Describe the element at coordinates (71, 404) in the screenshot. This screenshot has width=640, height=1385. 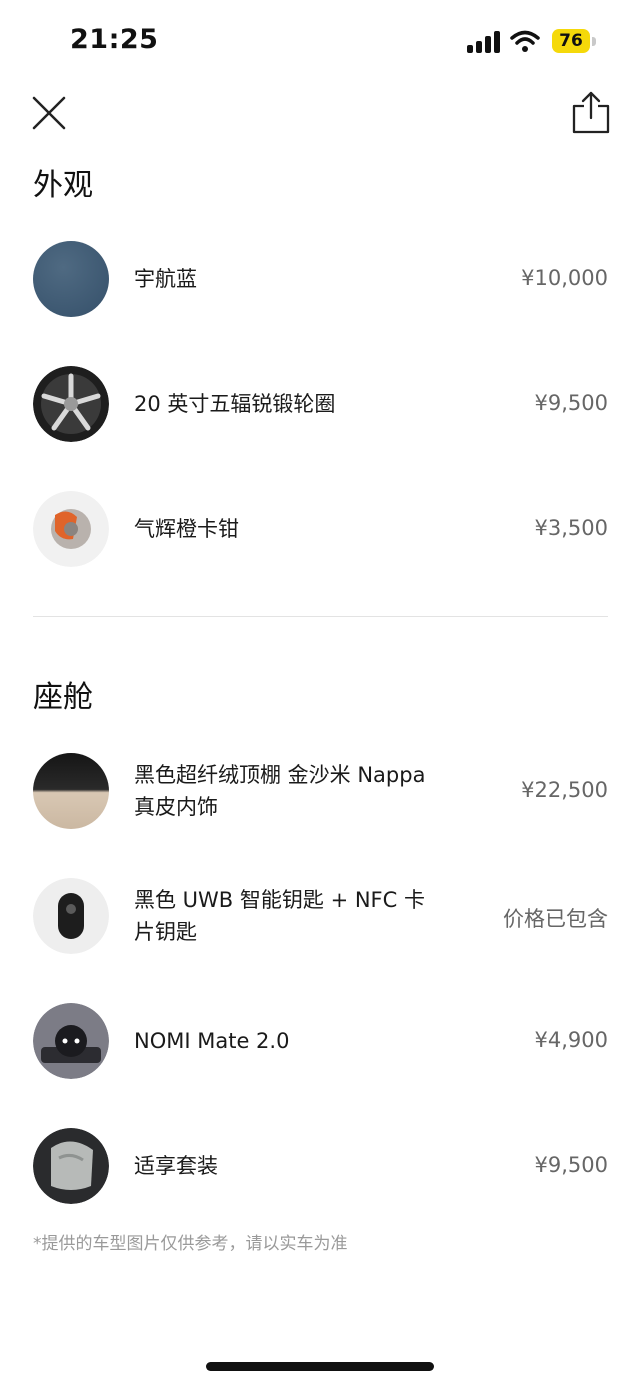
I see `wheel-thumb` at that location.